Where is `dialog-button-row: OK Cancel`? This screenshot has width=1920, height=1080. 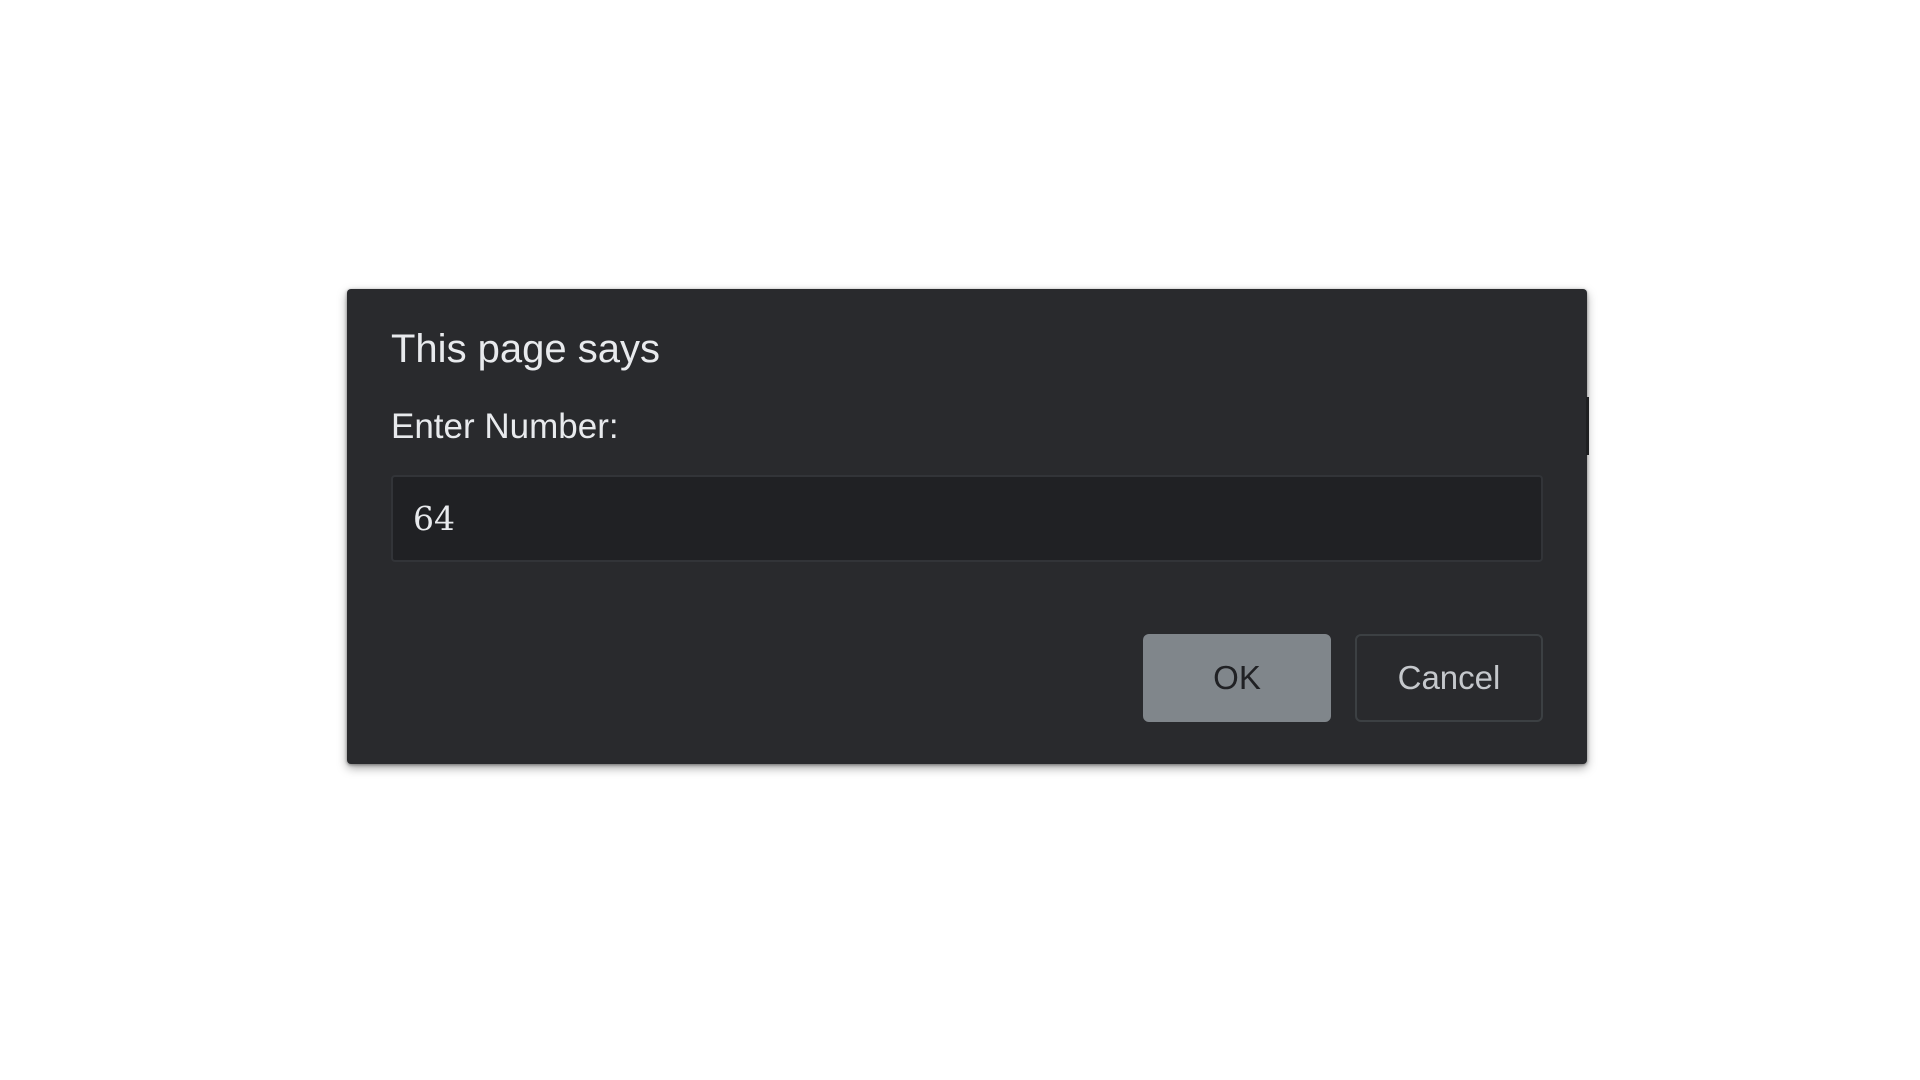
dialog-button-row: OK Cancel is located at coordinates (1343, 678).